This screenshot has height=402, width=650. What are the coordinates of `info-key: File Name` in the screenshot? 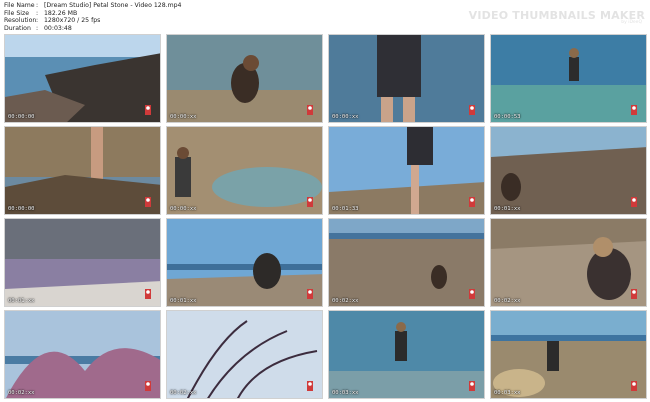 It's located at (19, 5).